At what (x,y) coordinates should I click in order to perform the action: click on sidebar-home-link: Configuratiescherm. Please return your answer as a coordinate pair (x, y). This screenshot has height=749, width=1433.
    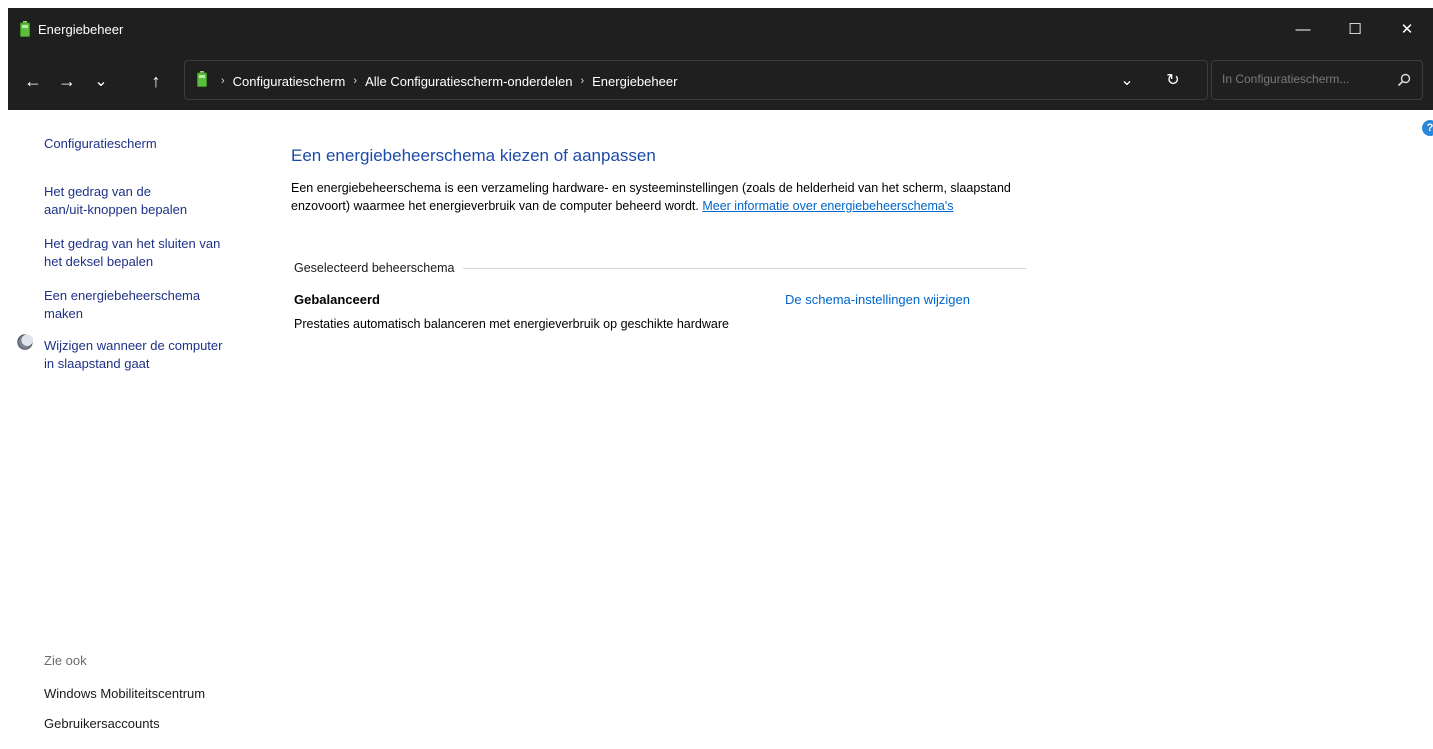
    Looking at the image, I should click on (100, 144).